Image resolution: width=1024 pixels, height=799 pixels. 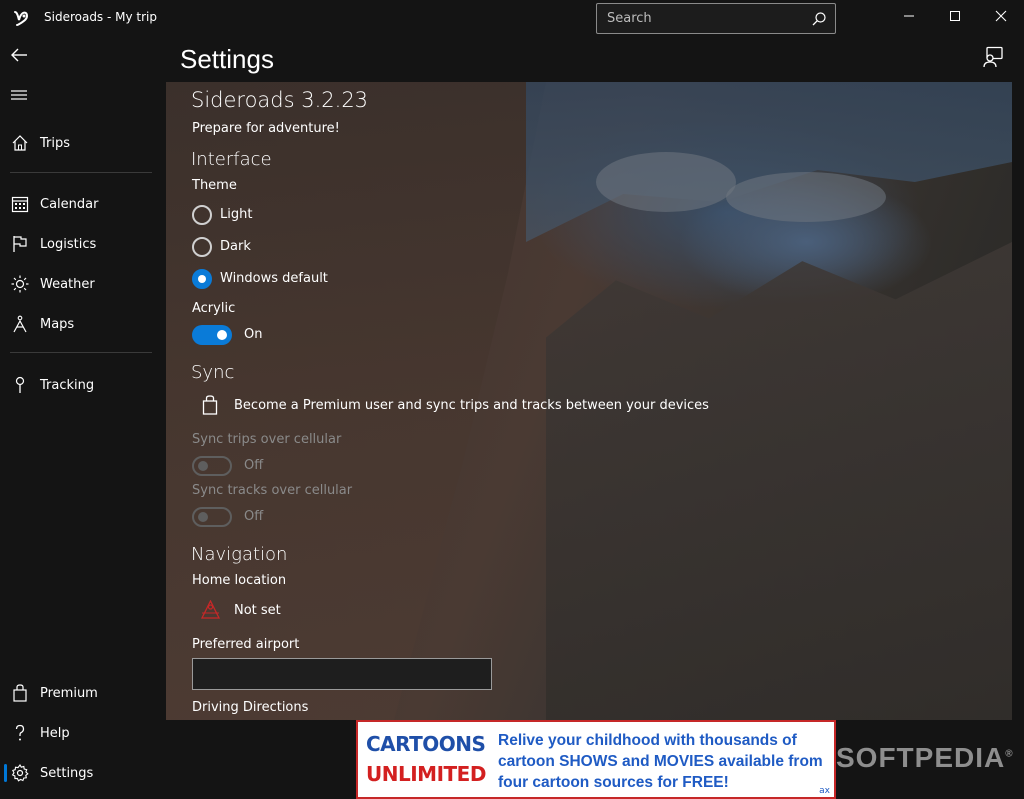 I want to click on pin-icon, so click(x=20, y=384).